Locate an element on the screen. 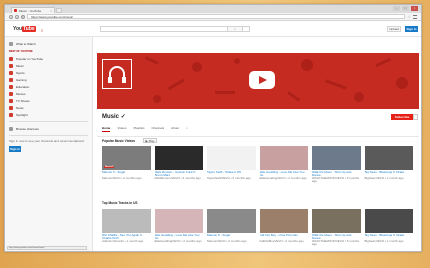  sidebar-item-popular: Popular on YouTube is located at coordinates (48, 58).